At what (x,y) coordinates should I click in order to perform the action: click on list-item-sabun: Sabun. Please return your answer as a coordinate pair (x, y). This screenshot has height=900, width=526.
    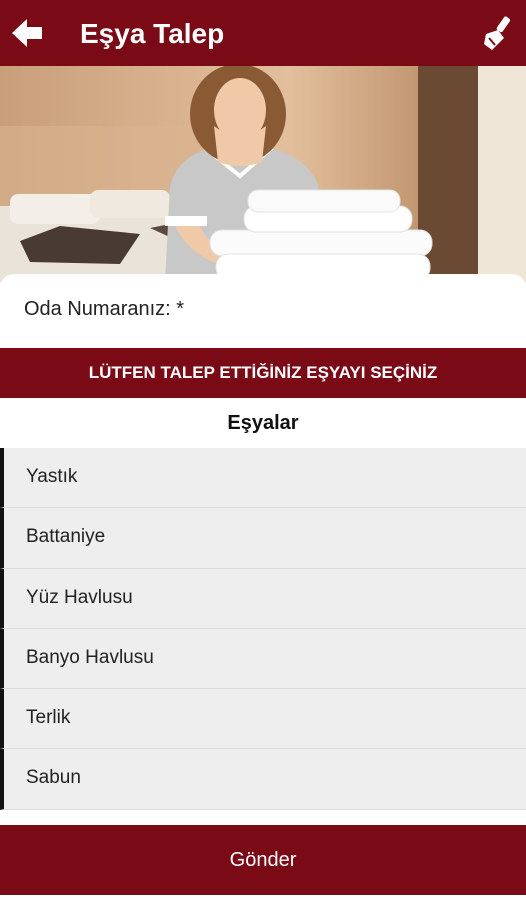
    Looking at the image, I should click on (263, 779).